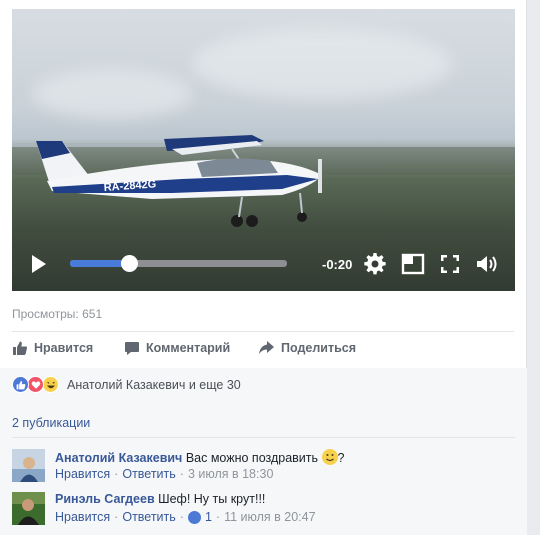 Image resolution: width=540 pixels, height=535 pixels. Describe the element at coordinates (105, 499) in the screenshot. I see `comment-author: Ринэль Сагдеев` at that location.